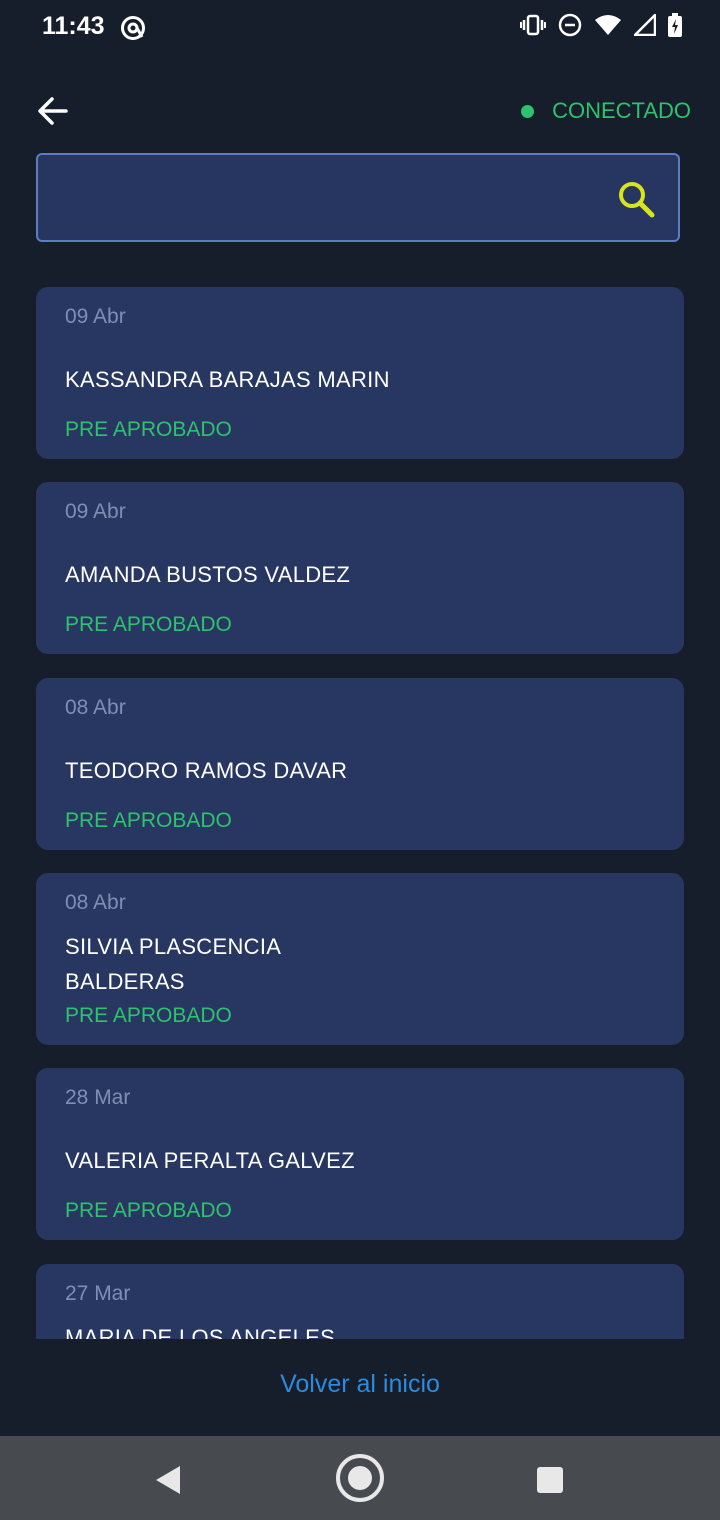  What do you see at coordinates (528, 111) in the screenshot?
I see `status-dot` at bounding box center [528, 111].